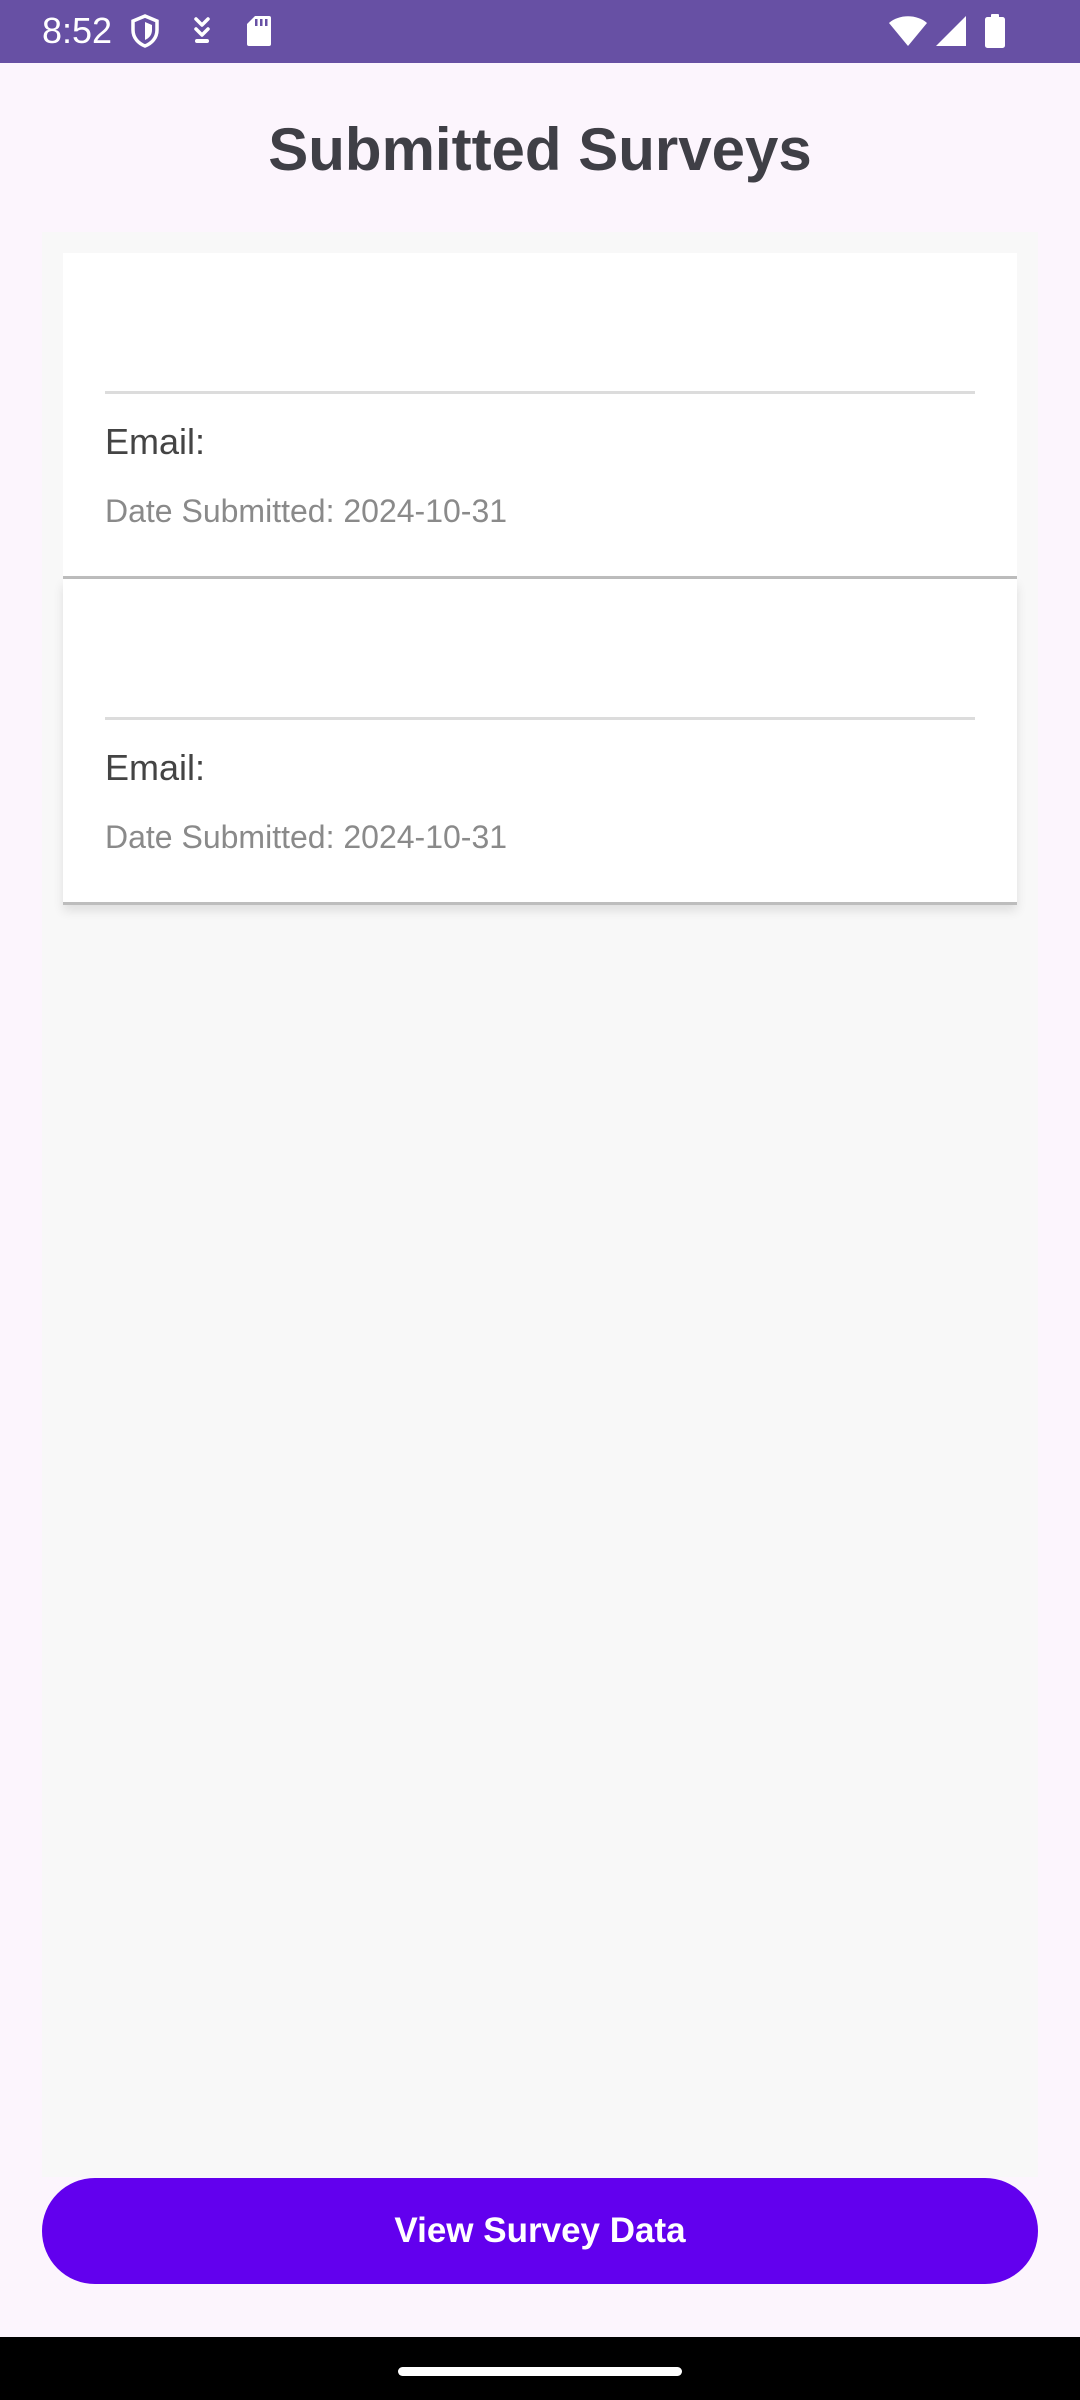 The width and height of the screenshot is (1080, 2400). Describe the element at coordinates (77, 30) in the screenshot. I see `status-time: 8:52` at that location.